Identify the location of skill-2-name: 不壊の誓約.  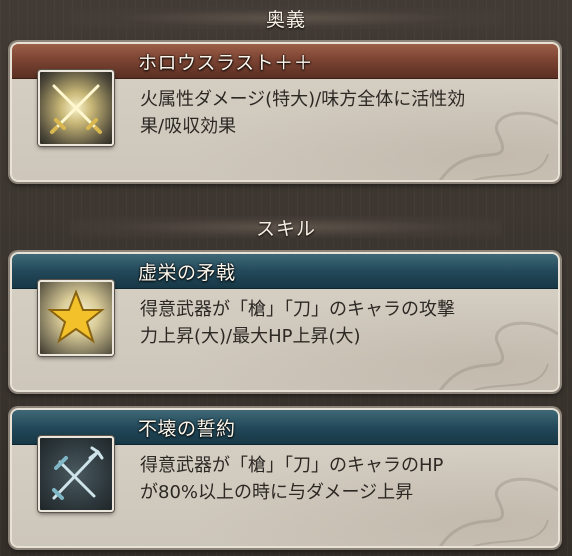
(187, 428).